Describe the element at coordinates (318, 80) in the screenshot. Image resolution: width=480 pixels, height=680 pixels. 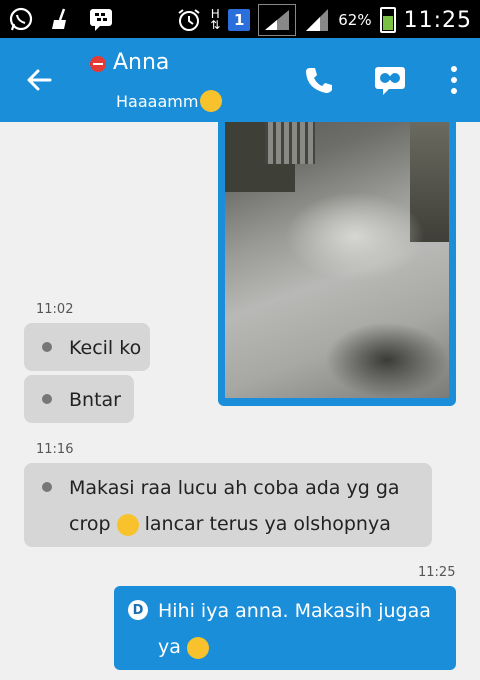
I see `phone-icon` at that location.